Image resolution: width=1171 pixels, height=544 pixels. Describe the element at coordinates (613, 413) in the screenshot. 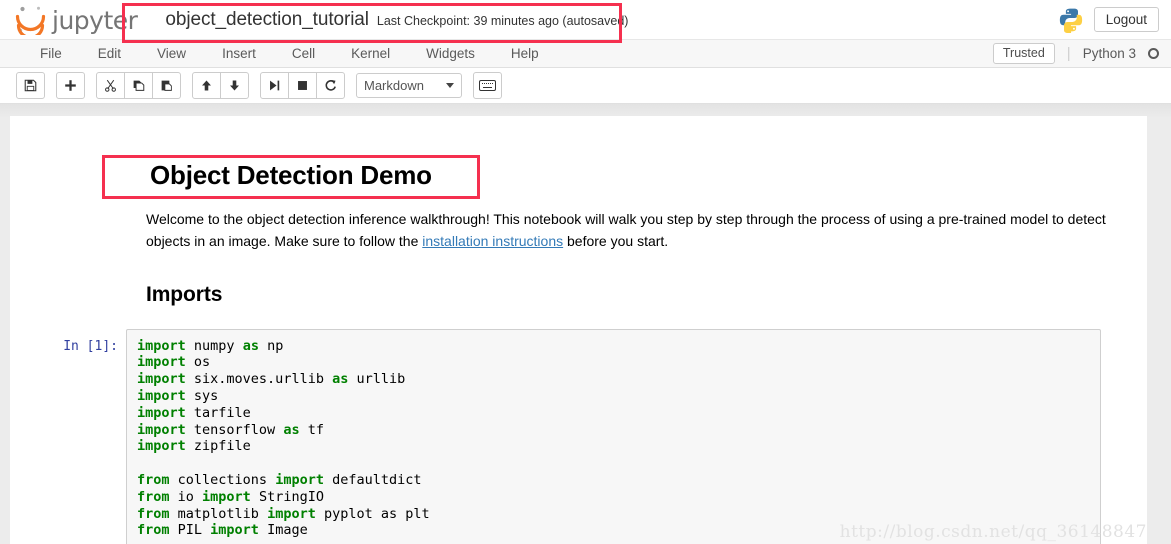

I see `code-line: import tarfile` at that location.